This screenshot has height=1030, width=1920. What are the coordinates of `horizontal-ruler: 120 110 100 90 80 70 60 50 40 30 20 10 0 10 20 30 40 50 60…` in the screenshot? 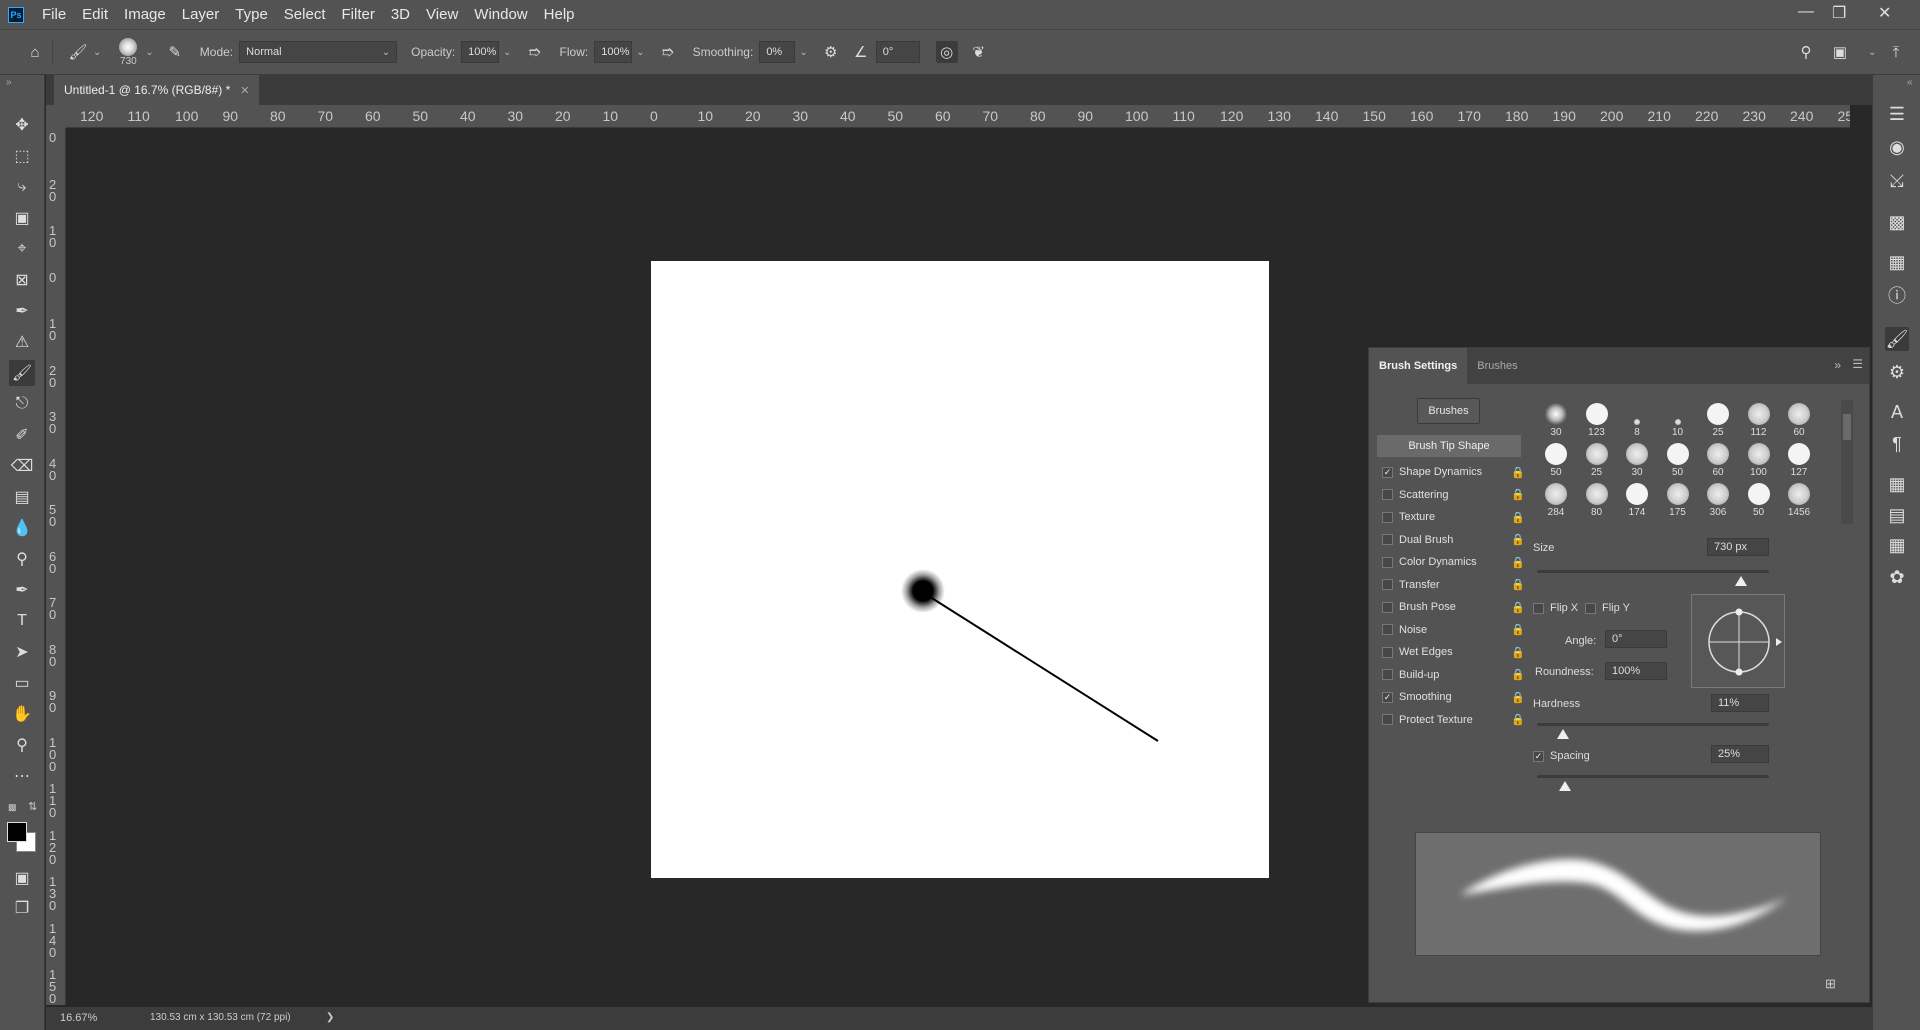 It's located at (958, 116).